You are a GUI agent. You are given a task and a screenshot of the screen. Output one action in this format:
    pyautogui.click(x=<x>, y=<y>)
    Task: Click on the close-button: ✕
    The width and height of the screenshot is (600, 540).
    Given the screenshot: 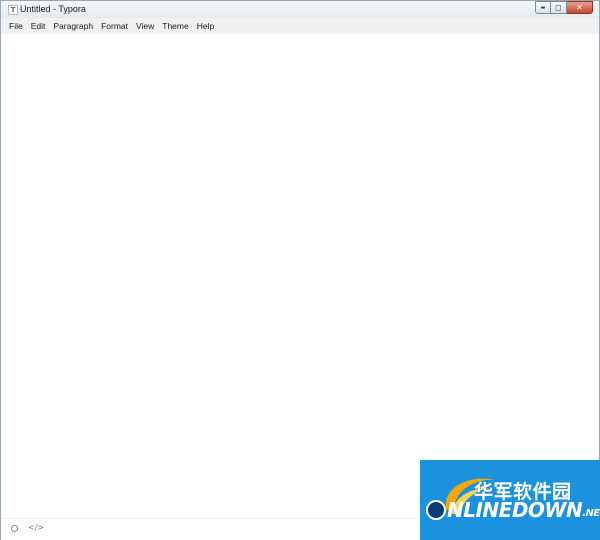 What is the action you would take?
    pyautogui.click(x=580, y=7)
    